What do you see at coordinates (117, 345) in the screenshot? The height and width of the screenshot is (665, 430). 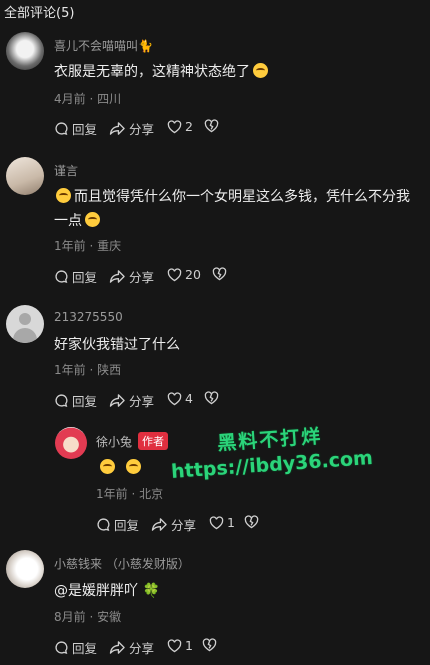 I see `comment-text: 好家伙我错过了什么` at bounding box center [117, 345].